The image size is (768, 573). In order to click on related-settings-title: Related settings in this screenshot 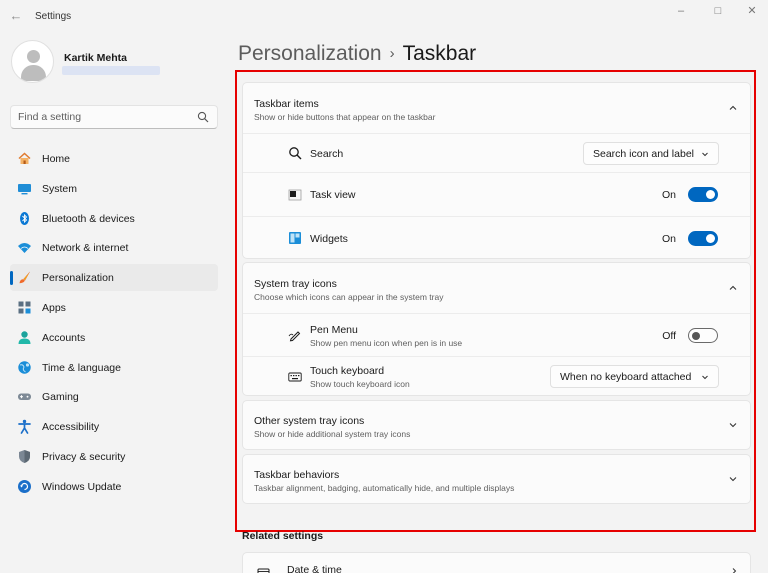, I will do `click(283, 536)`.